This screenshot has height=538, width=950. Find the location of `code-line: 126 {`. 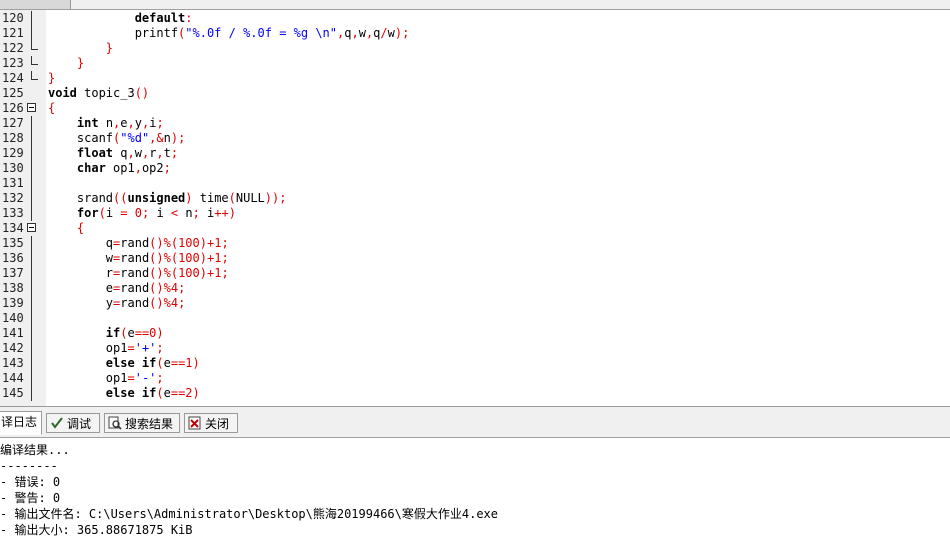

code-line: 126 { is located at coordinates (475, 108).